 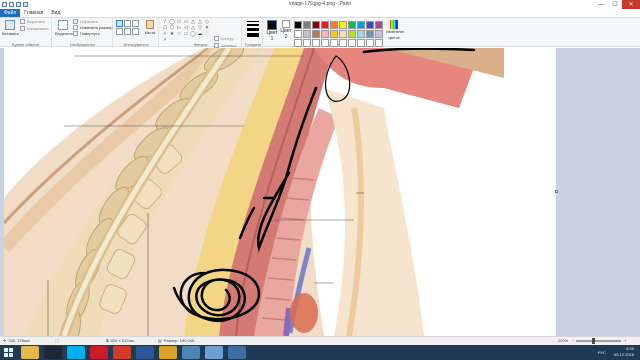 I want to click on language-indicator: РУС, so click(x=602, y=352).